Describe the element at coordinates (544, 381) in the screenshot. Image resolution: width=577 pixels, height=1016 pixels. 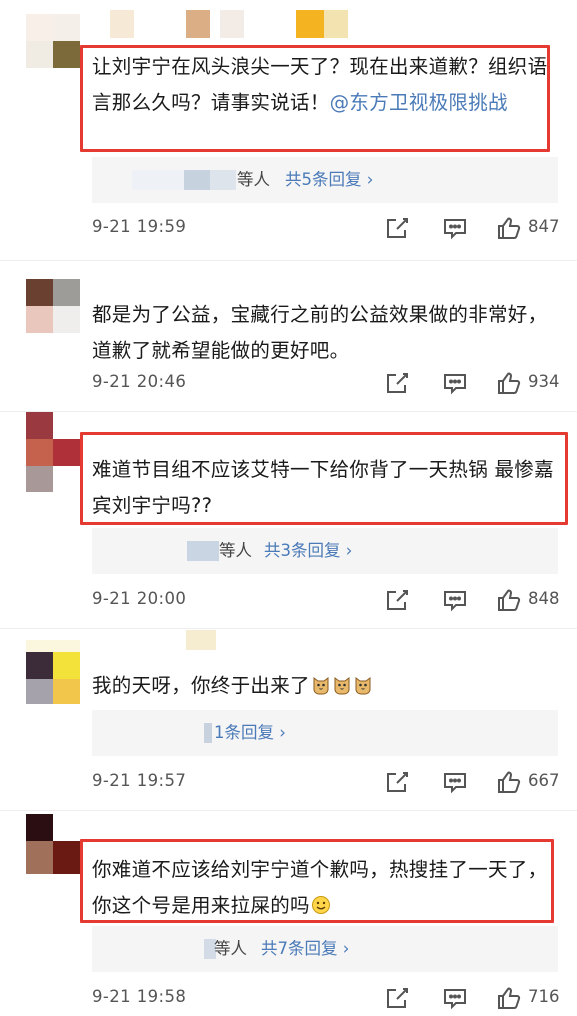
I see `like-count: 934` at that location.